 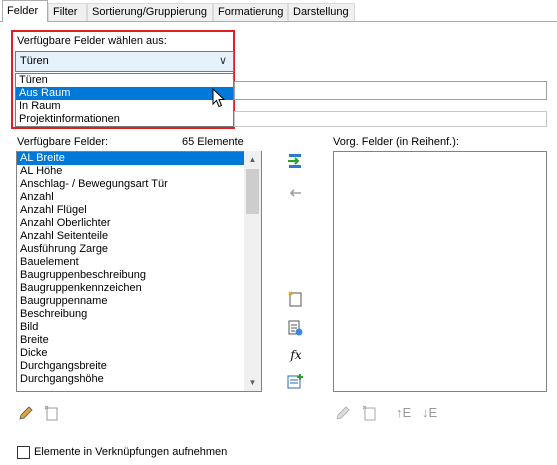 What do you see at coordinates (124, 80) in the screenshot?
I see `dropdown-option: Türen` at bounding box center [124, 80].